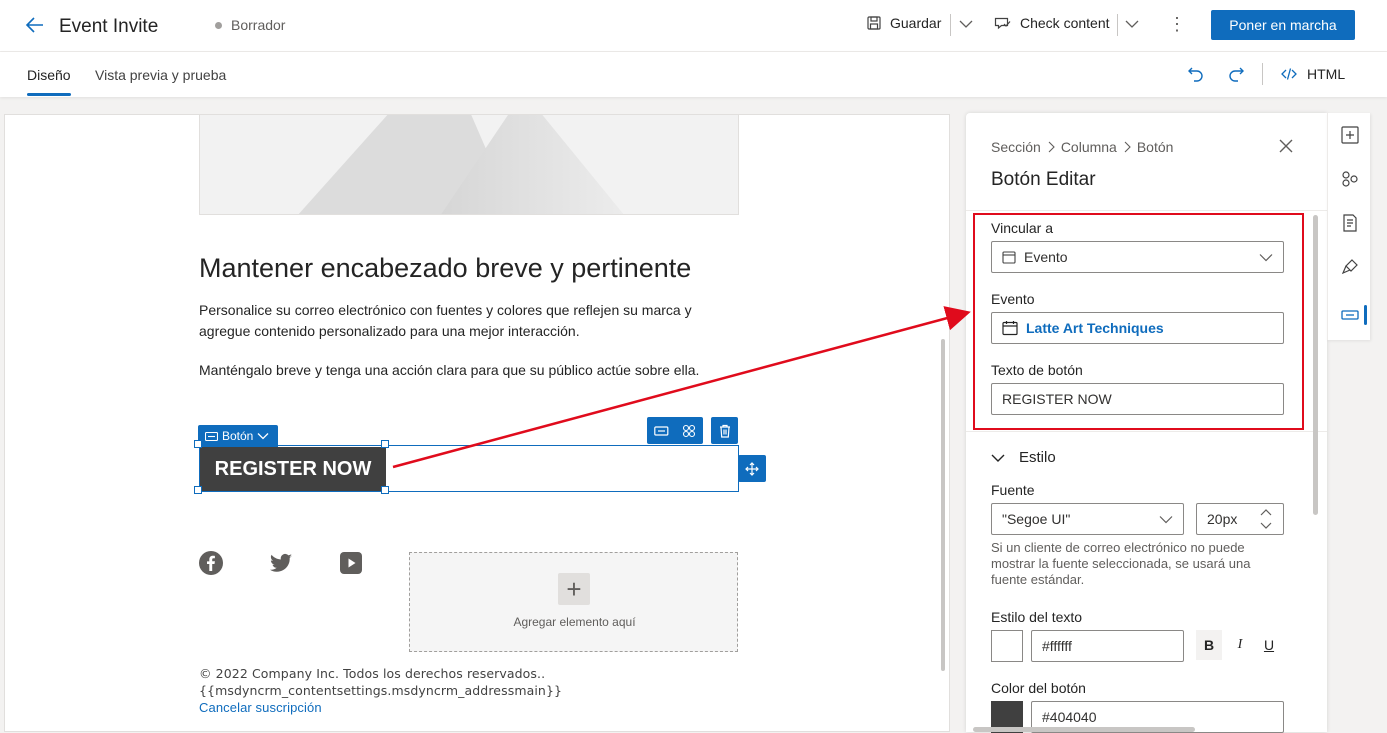  What do you see at coordinates (1037, 617) in the screenshot?
I see `text-style-label: Estilo del texto` at bounding box center [1037, 617].